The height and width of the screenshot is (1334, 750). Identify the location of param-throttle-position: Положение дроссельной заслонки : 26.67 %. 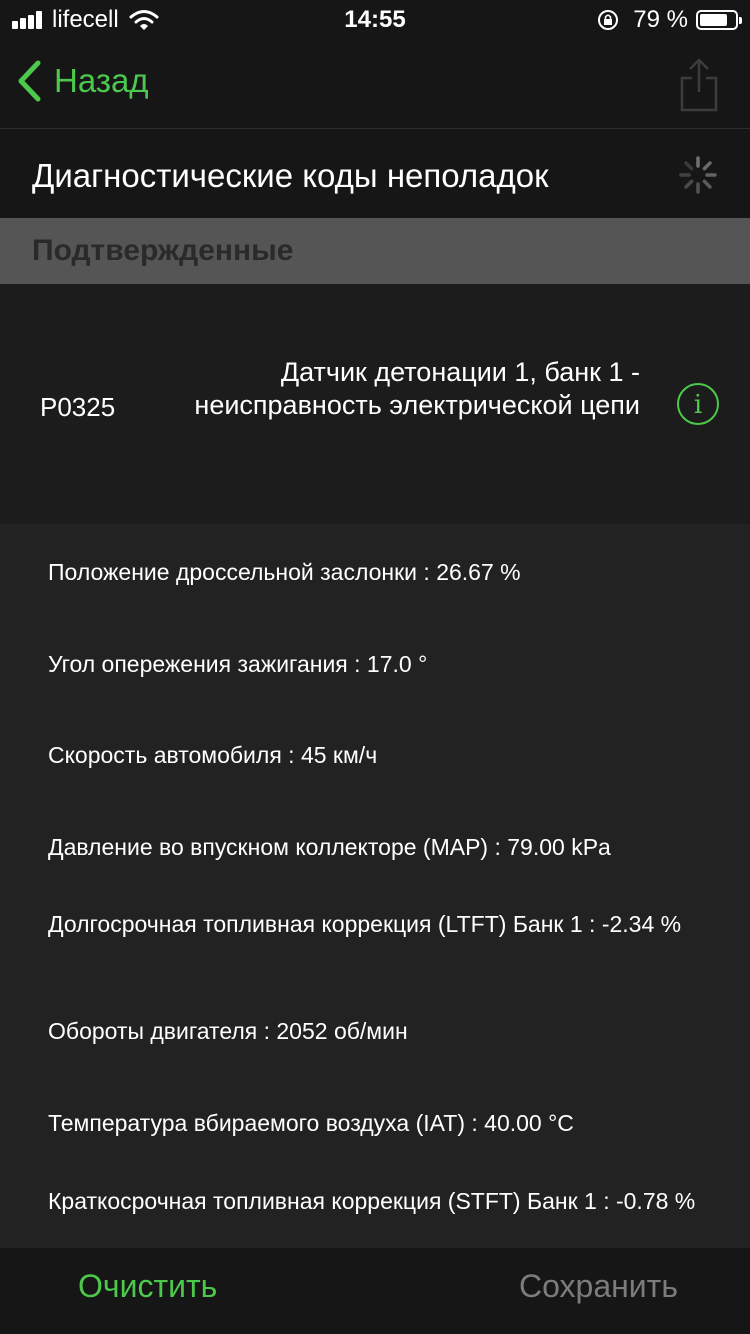
(284, 572).